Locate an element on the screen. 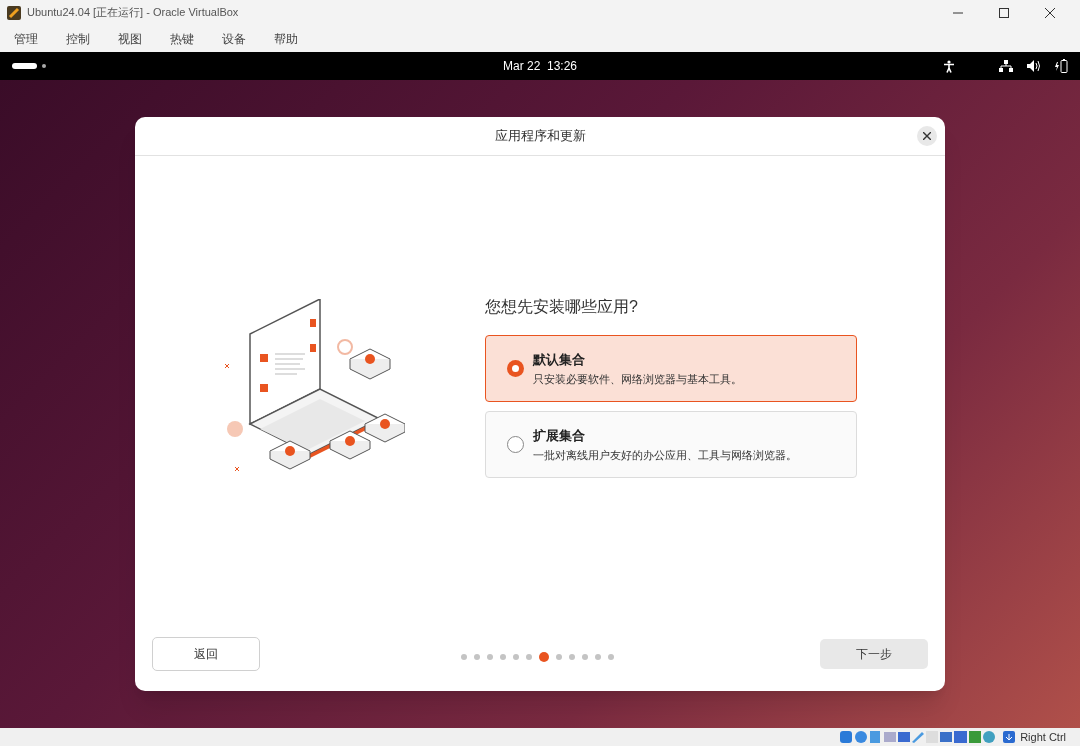 This screenshot has height=746, width=1080. back-button: 返回 is located at coordinates (206, 654).